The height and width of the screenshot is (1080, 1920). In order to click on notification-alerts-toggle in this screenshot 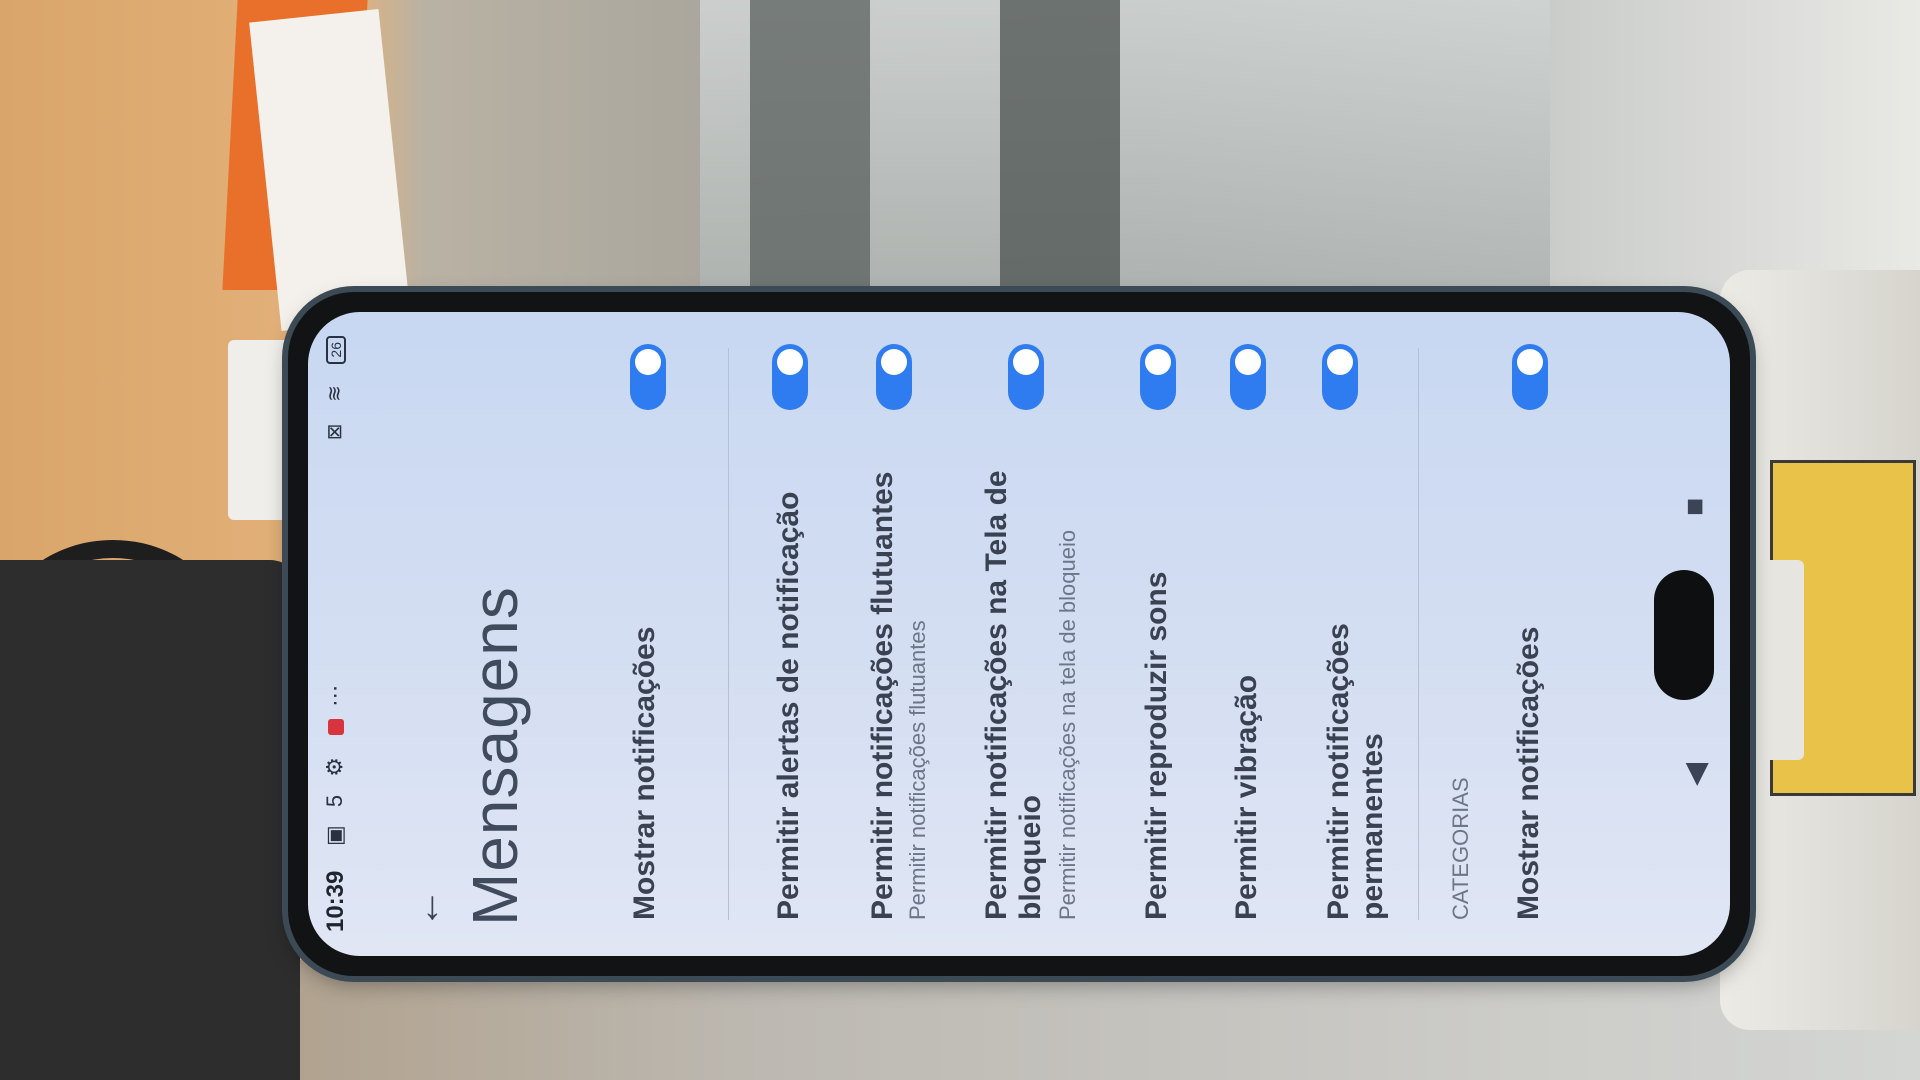, I will do `click(790, 377)`.